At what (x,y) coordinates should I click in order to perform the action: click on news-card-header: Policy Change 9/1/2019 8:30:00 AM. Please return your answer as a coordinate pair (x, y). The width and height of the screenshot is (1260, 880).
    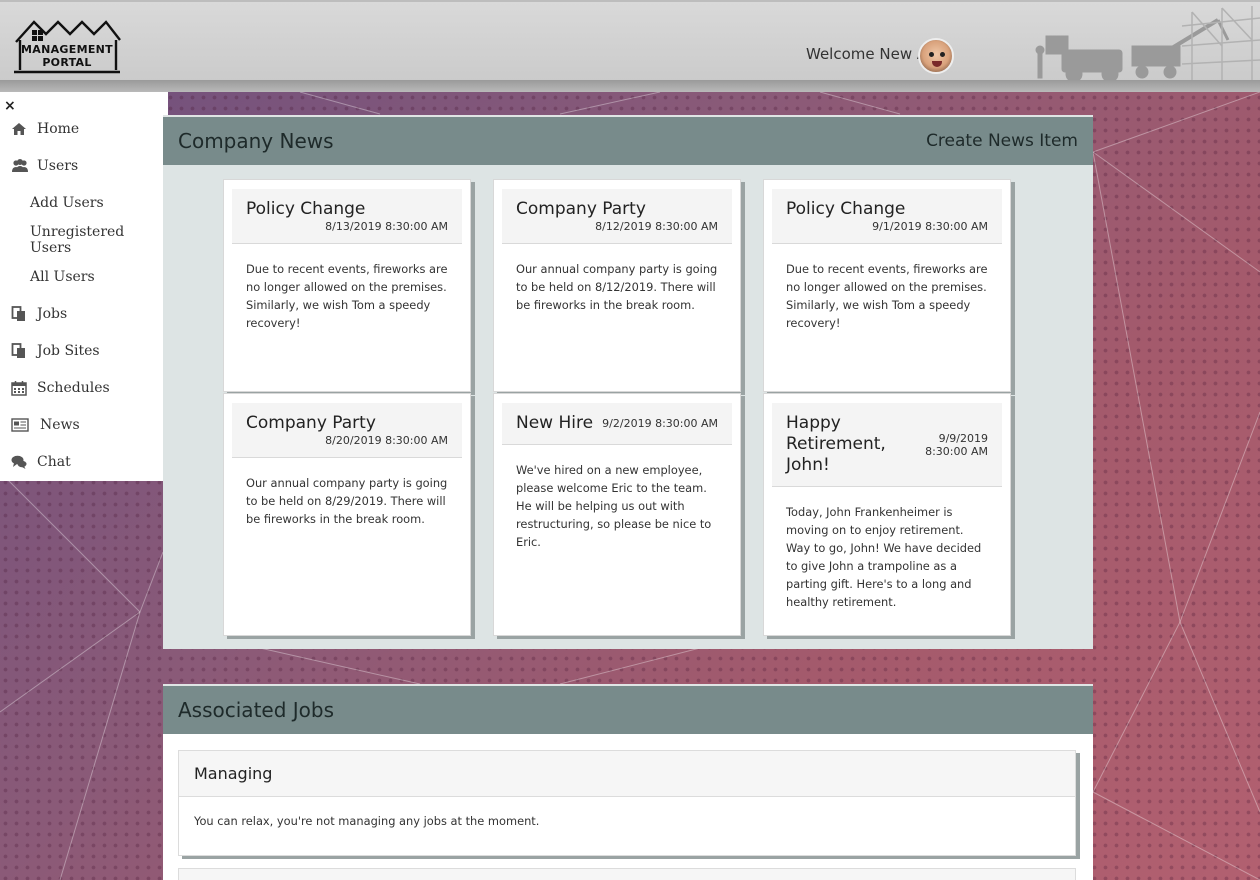
    Looking at the image, I should click on (887, 216).